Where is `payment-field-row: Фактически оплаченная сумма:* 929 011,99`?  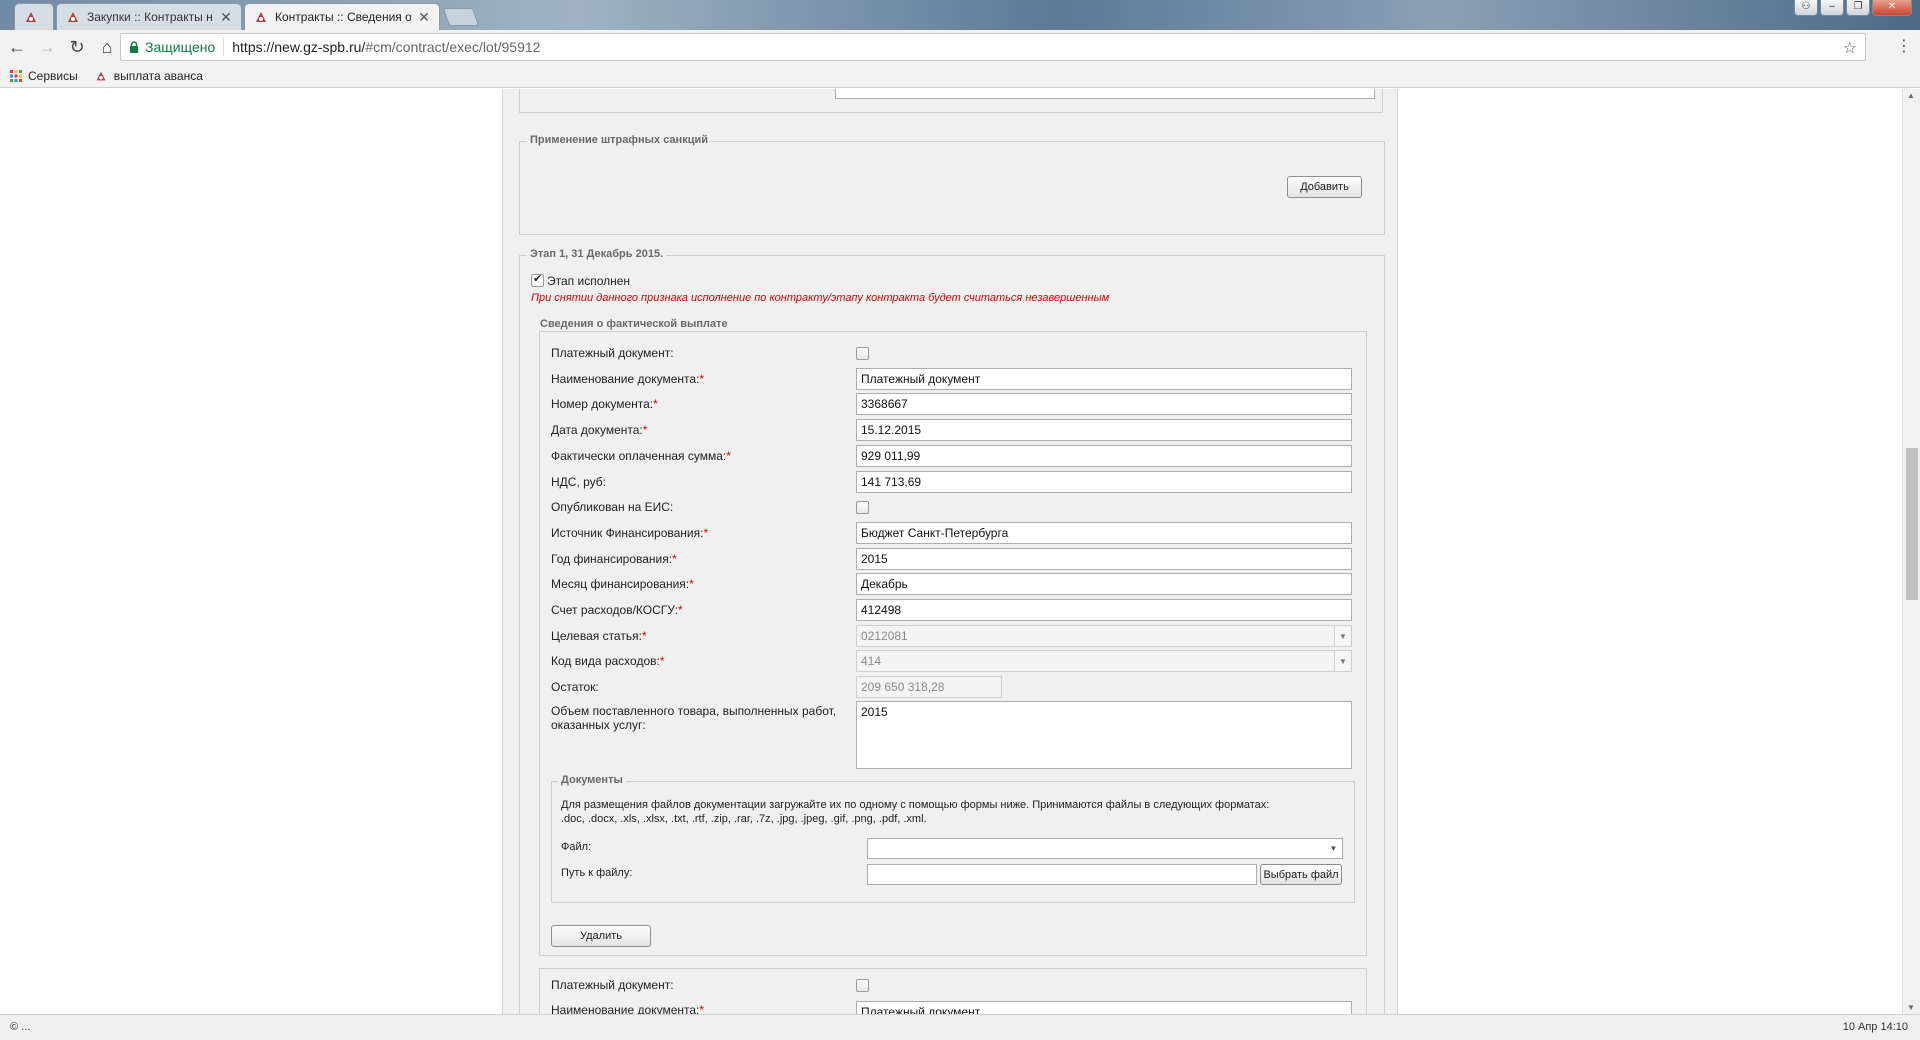 payment-field-row: Фактически оплаченная сумма:* 929 011,99 is located at coordinates (951, 456).